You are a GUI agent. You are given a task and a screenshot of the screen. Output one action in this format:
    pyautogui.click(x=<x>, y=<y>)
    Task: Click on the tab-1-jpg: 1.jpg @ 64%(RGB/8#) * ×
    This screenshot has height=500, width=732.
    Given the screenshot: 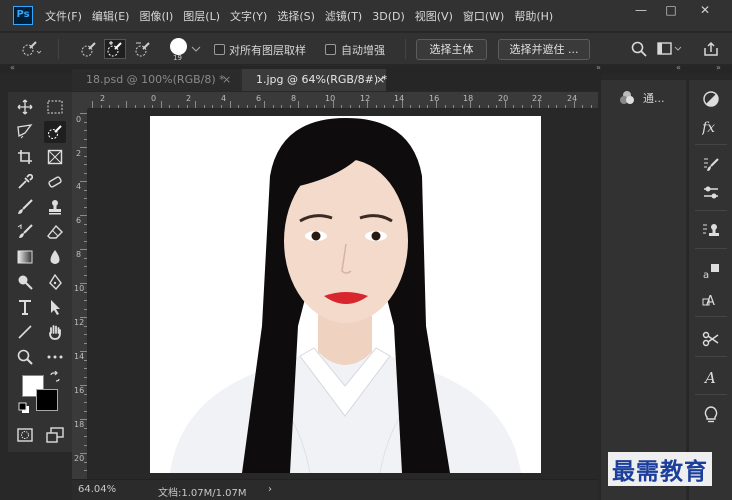 What is the action you would take?
    pyautogui.click(x=314, y=80)
    